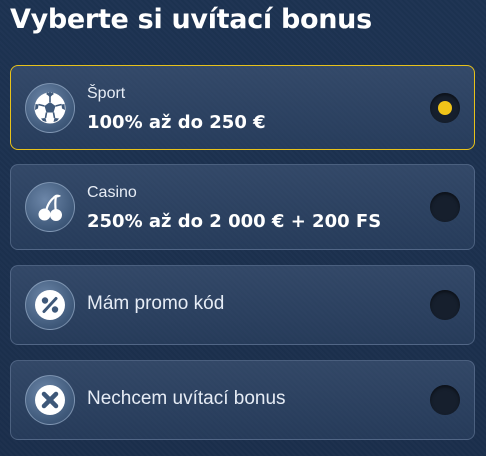 This screenshot has width=486, height=456. I want to click on soccer-ball-icon, so click(50, 107).